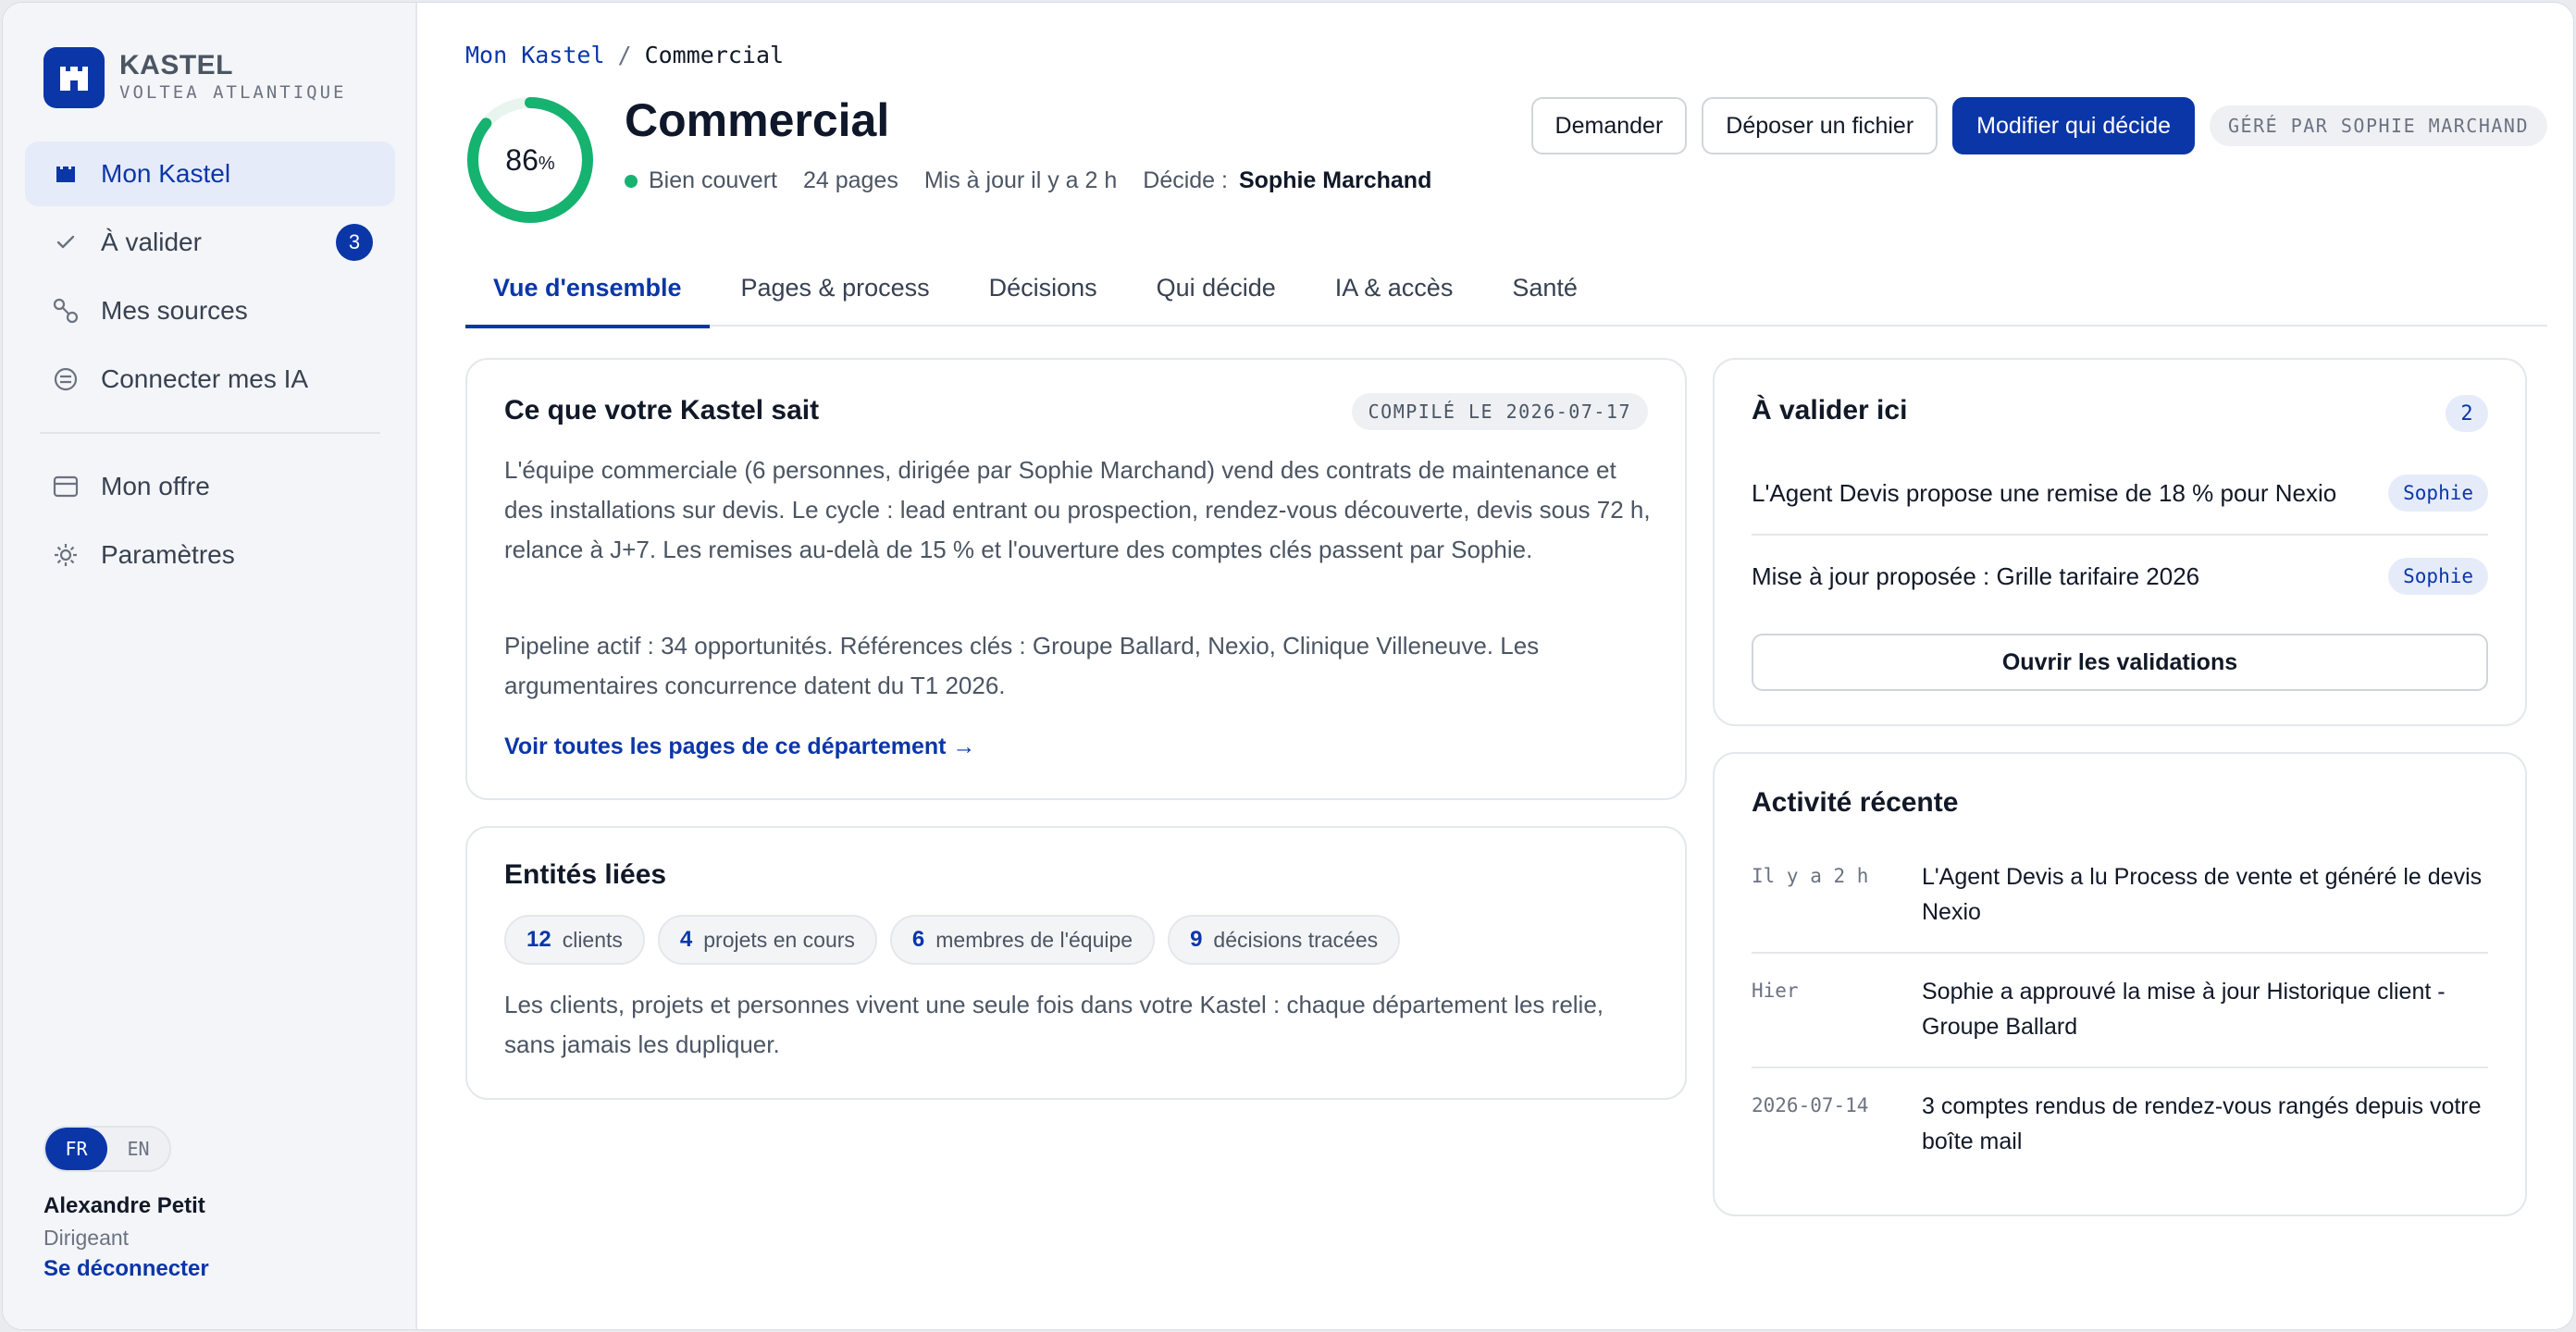 Image resolution: width=2576 pixels, height=1332 pixels. Describe the element at coordinates (2074, 126) in the screenshot. I see `edit-decider-button: Modifier qui décide` at that location.